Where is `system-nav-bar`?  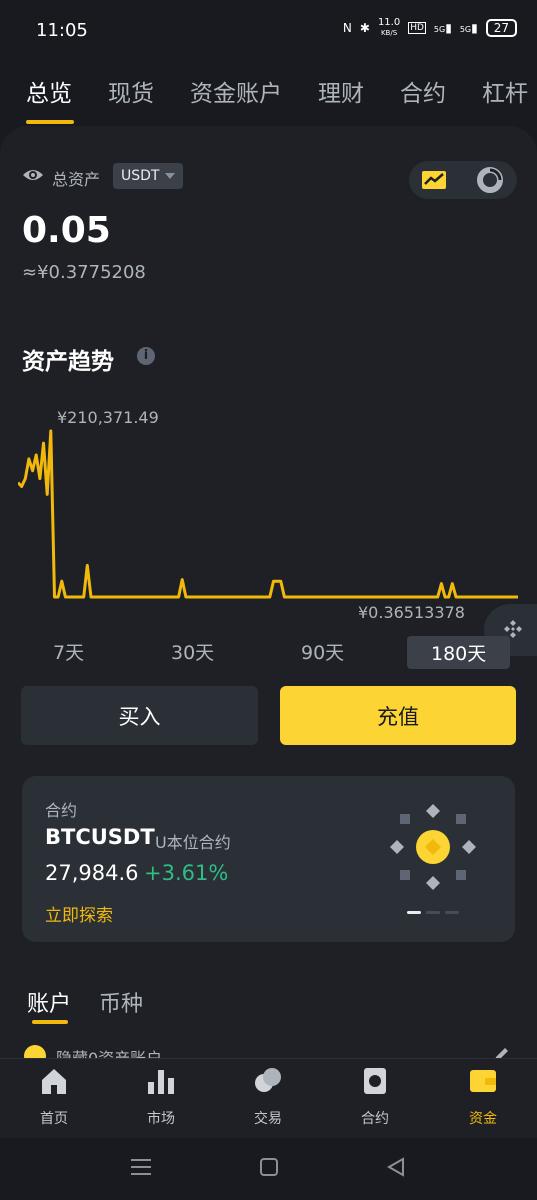
system-nav-bar is located at coordinates (268, 1169).